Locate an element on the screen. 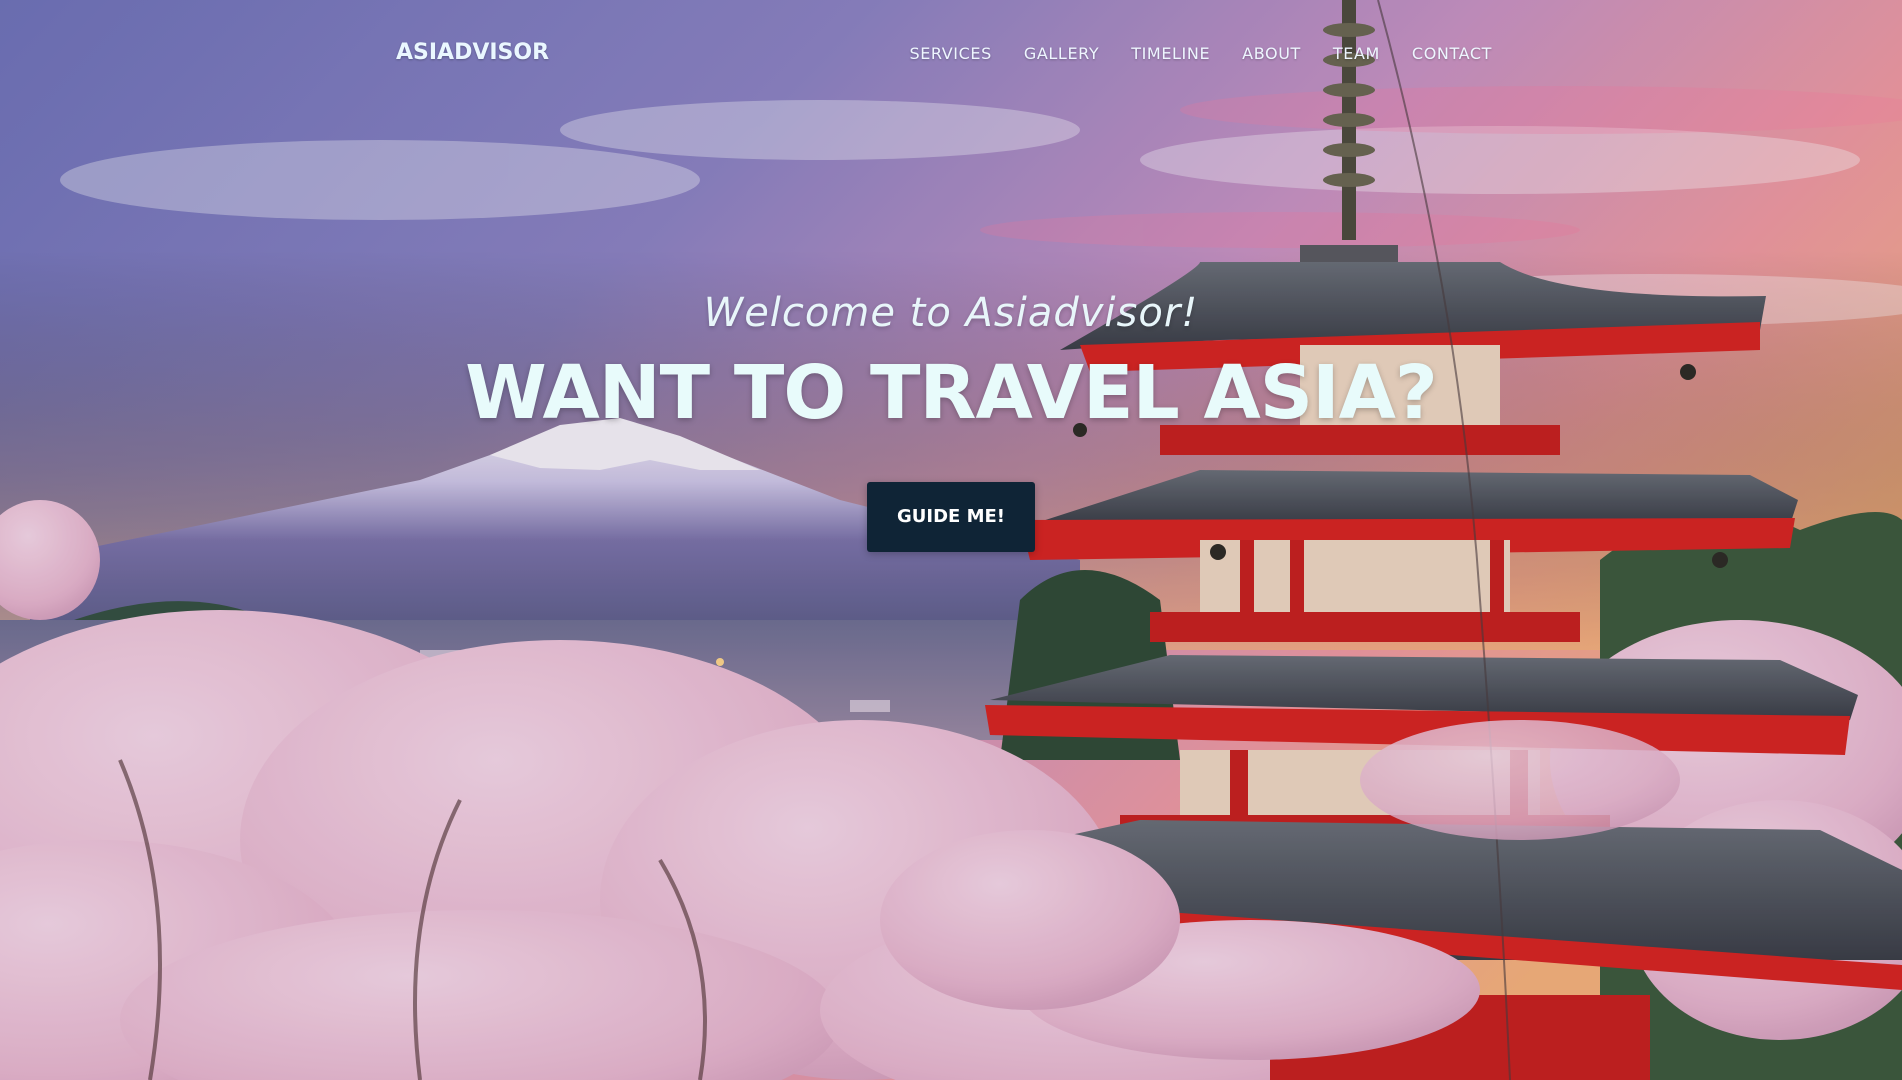 The image size is (1902, 1080). nav-item-gallery: GALLERY is located at coordinates (1061, 53).